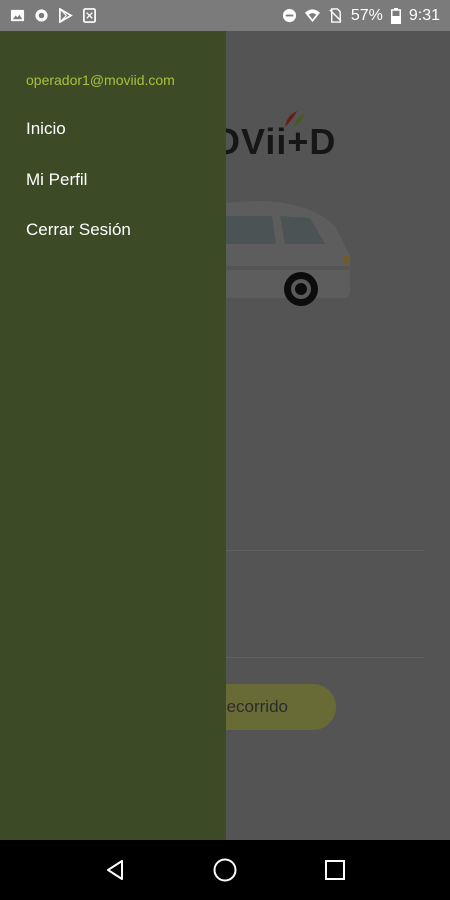  Describe the element at coordinates (395, 15) in the screenshot. I see `battery-icon` at that location.